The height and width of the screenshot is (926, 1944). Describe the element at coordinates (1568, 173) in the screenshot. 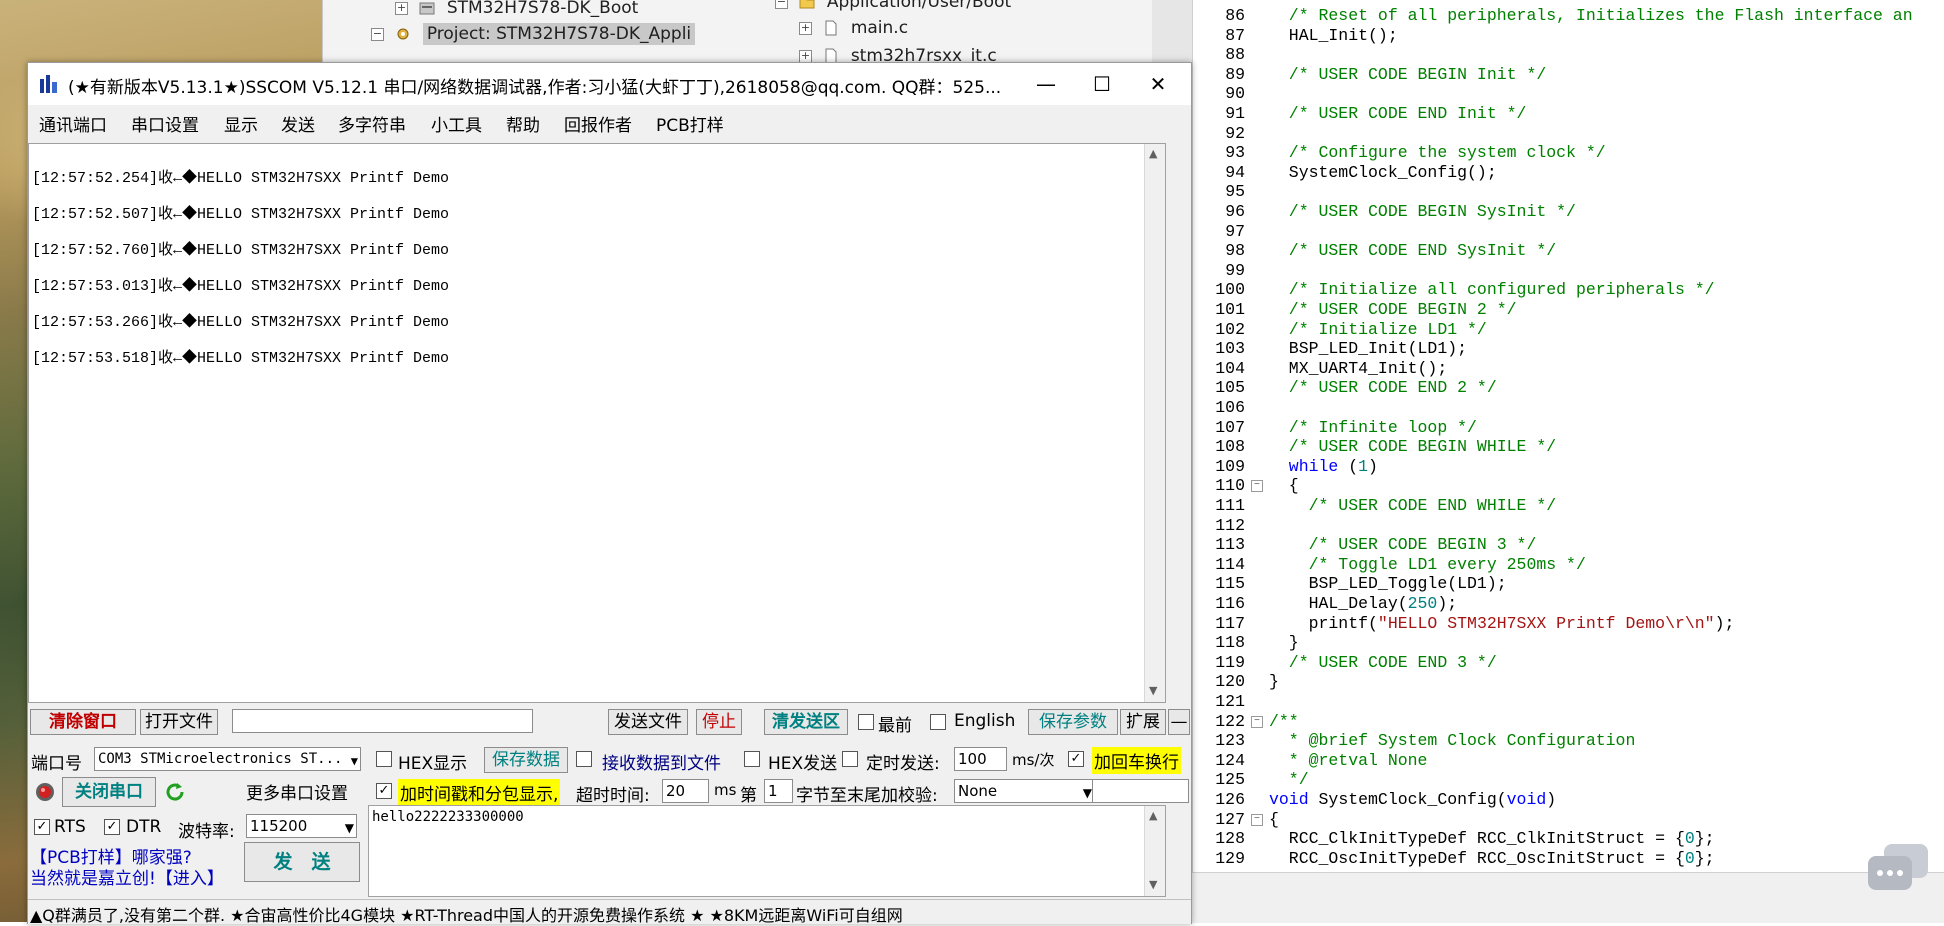

I see `code-line: 94 SystemClock_Config();` at that location.